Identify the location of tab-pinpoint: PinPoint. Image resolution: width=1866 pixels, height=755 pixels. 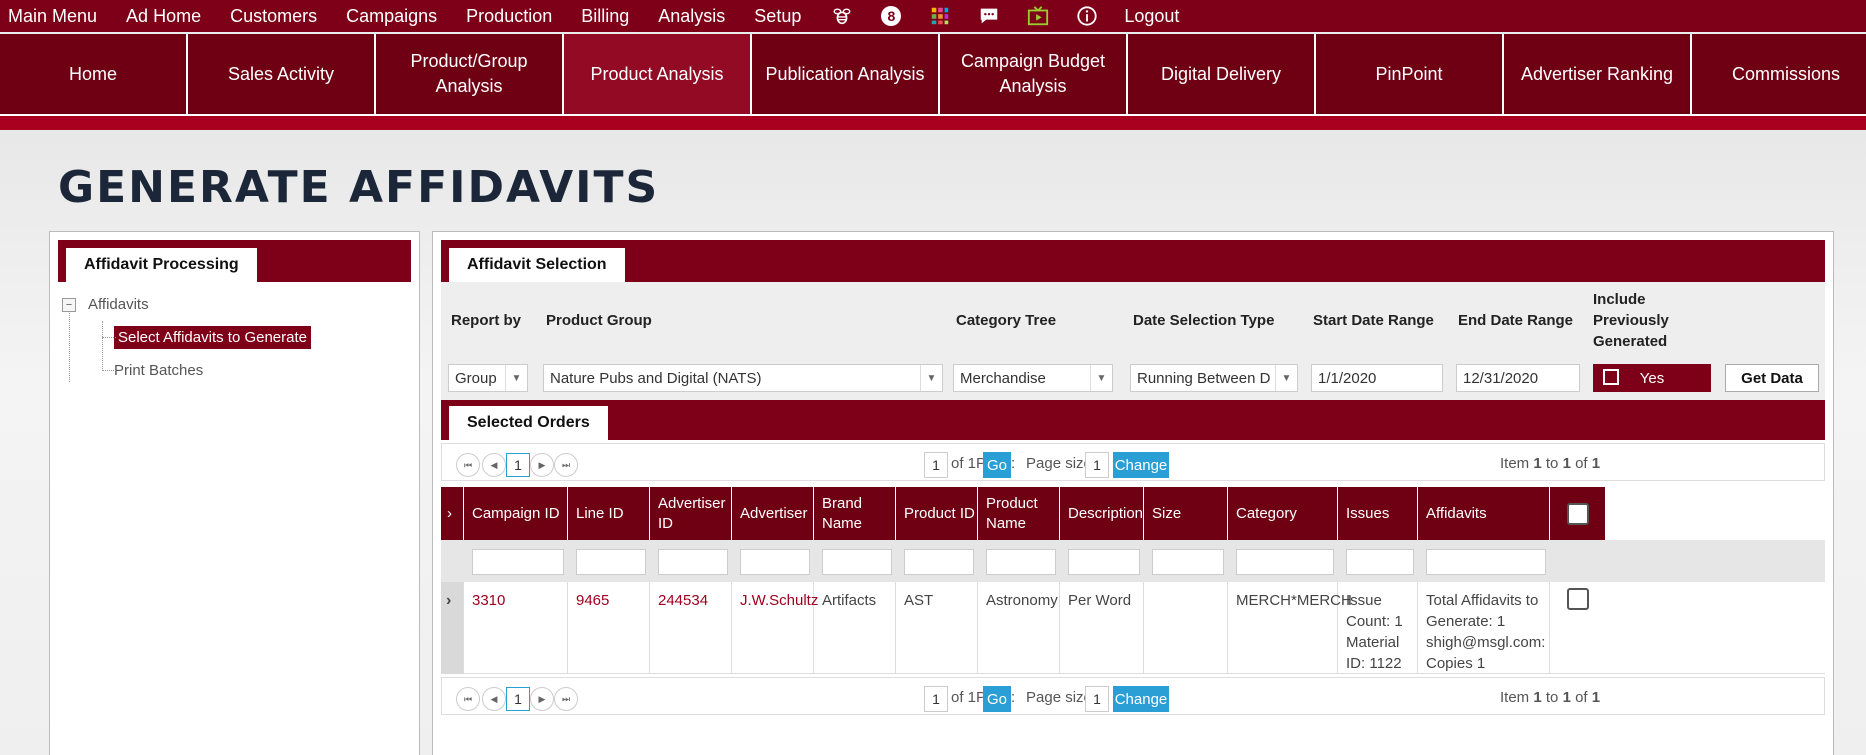
(1410, 74).